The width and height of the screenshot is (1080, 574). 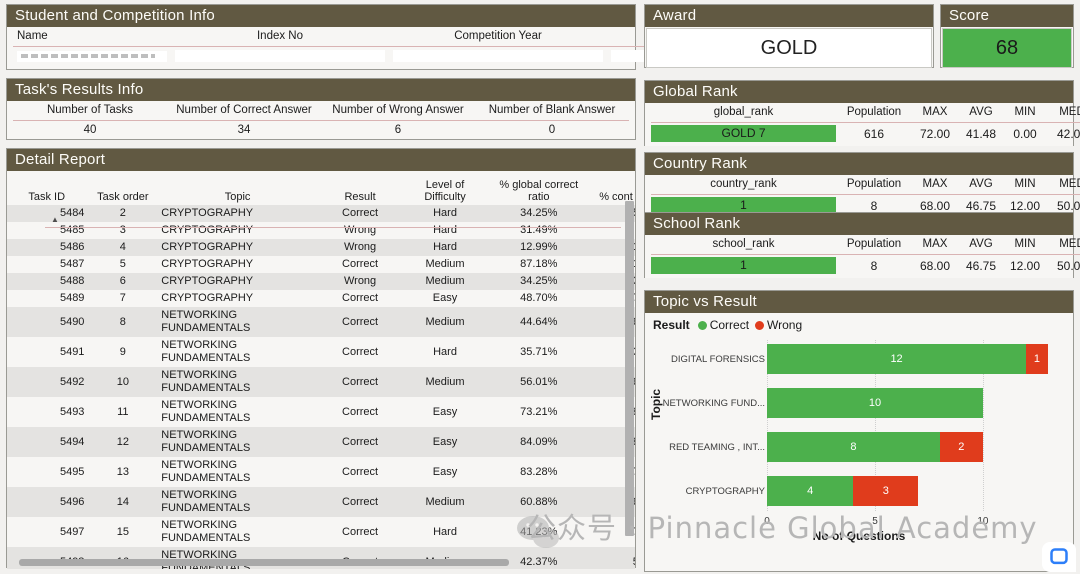 I want to click on col-school-rank: school_rank, so click(x=743, y=245).